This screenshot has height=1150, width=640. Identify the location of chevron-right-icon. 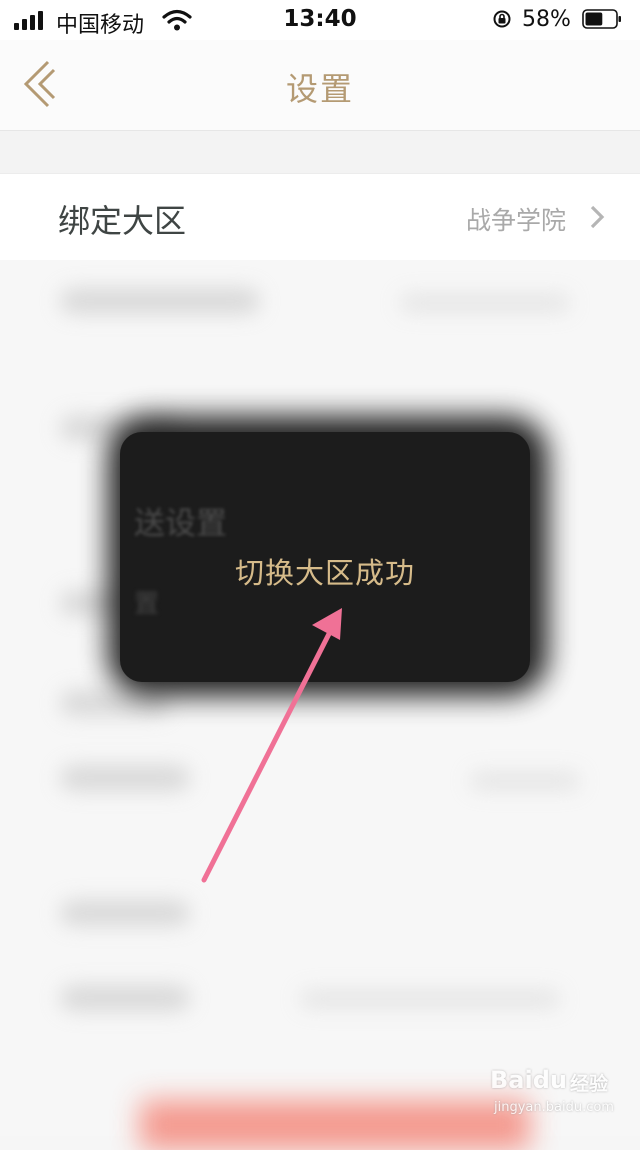
(597, 217).